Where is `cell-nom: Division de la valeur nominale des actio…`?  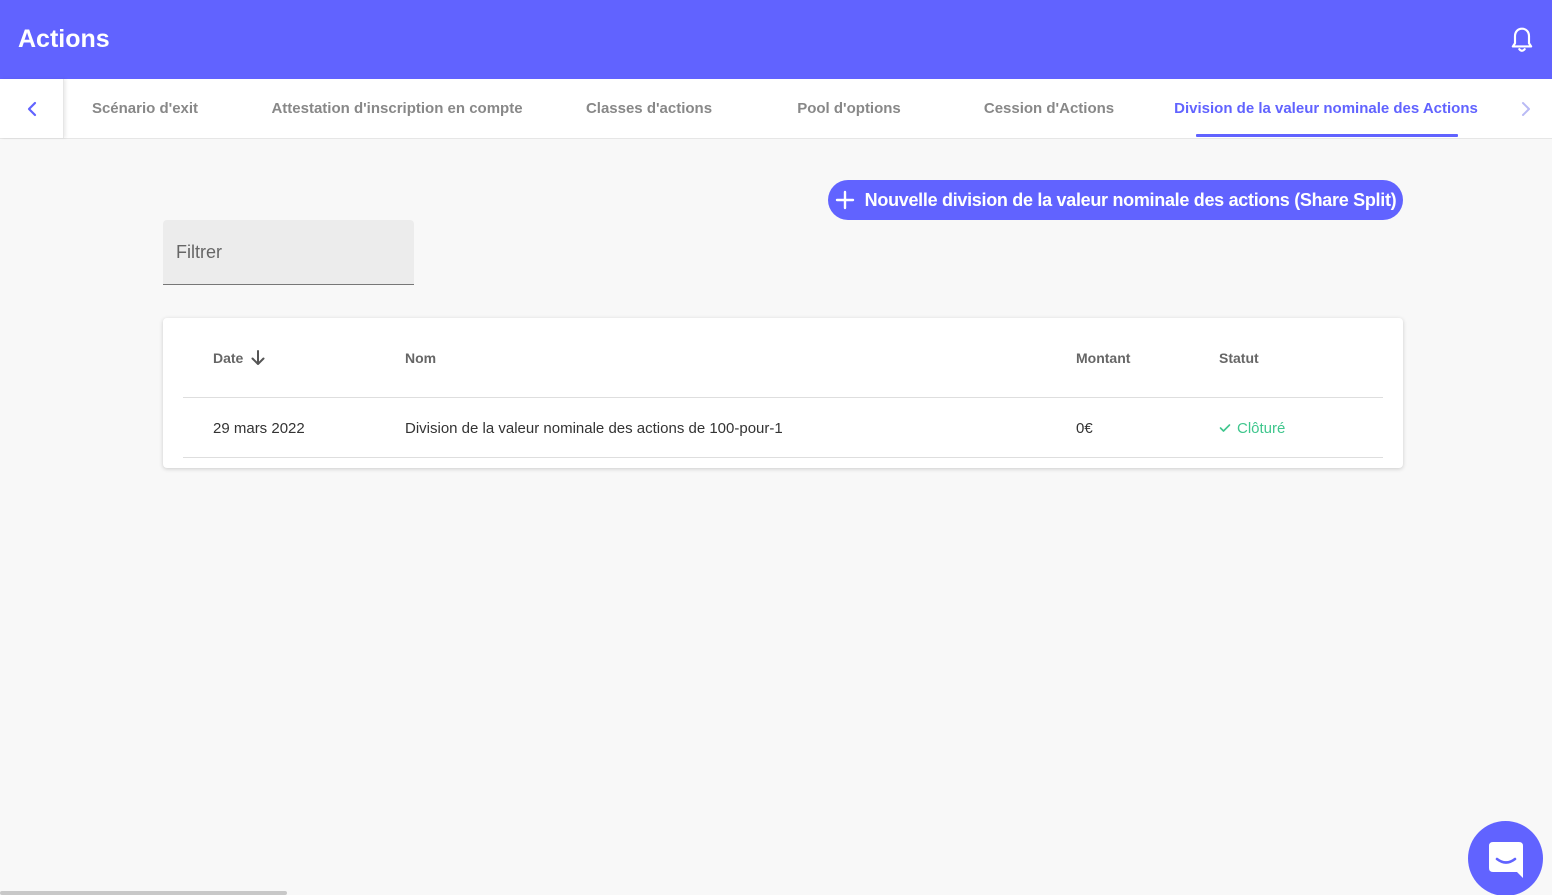
cell-nom: Division de la valeur nominale des actio… is located at coordinates (594, 428).